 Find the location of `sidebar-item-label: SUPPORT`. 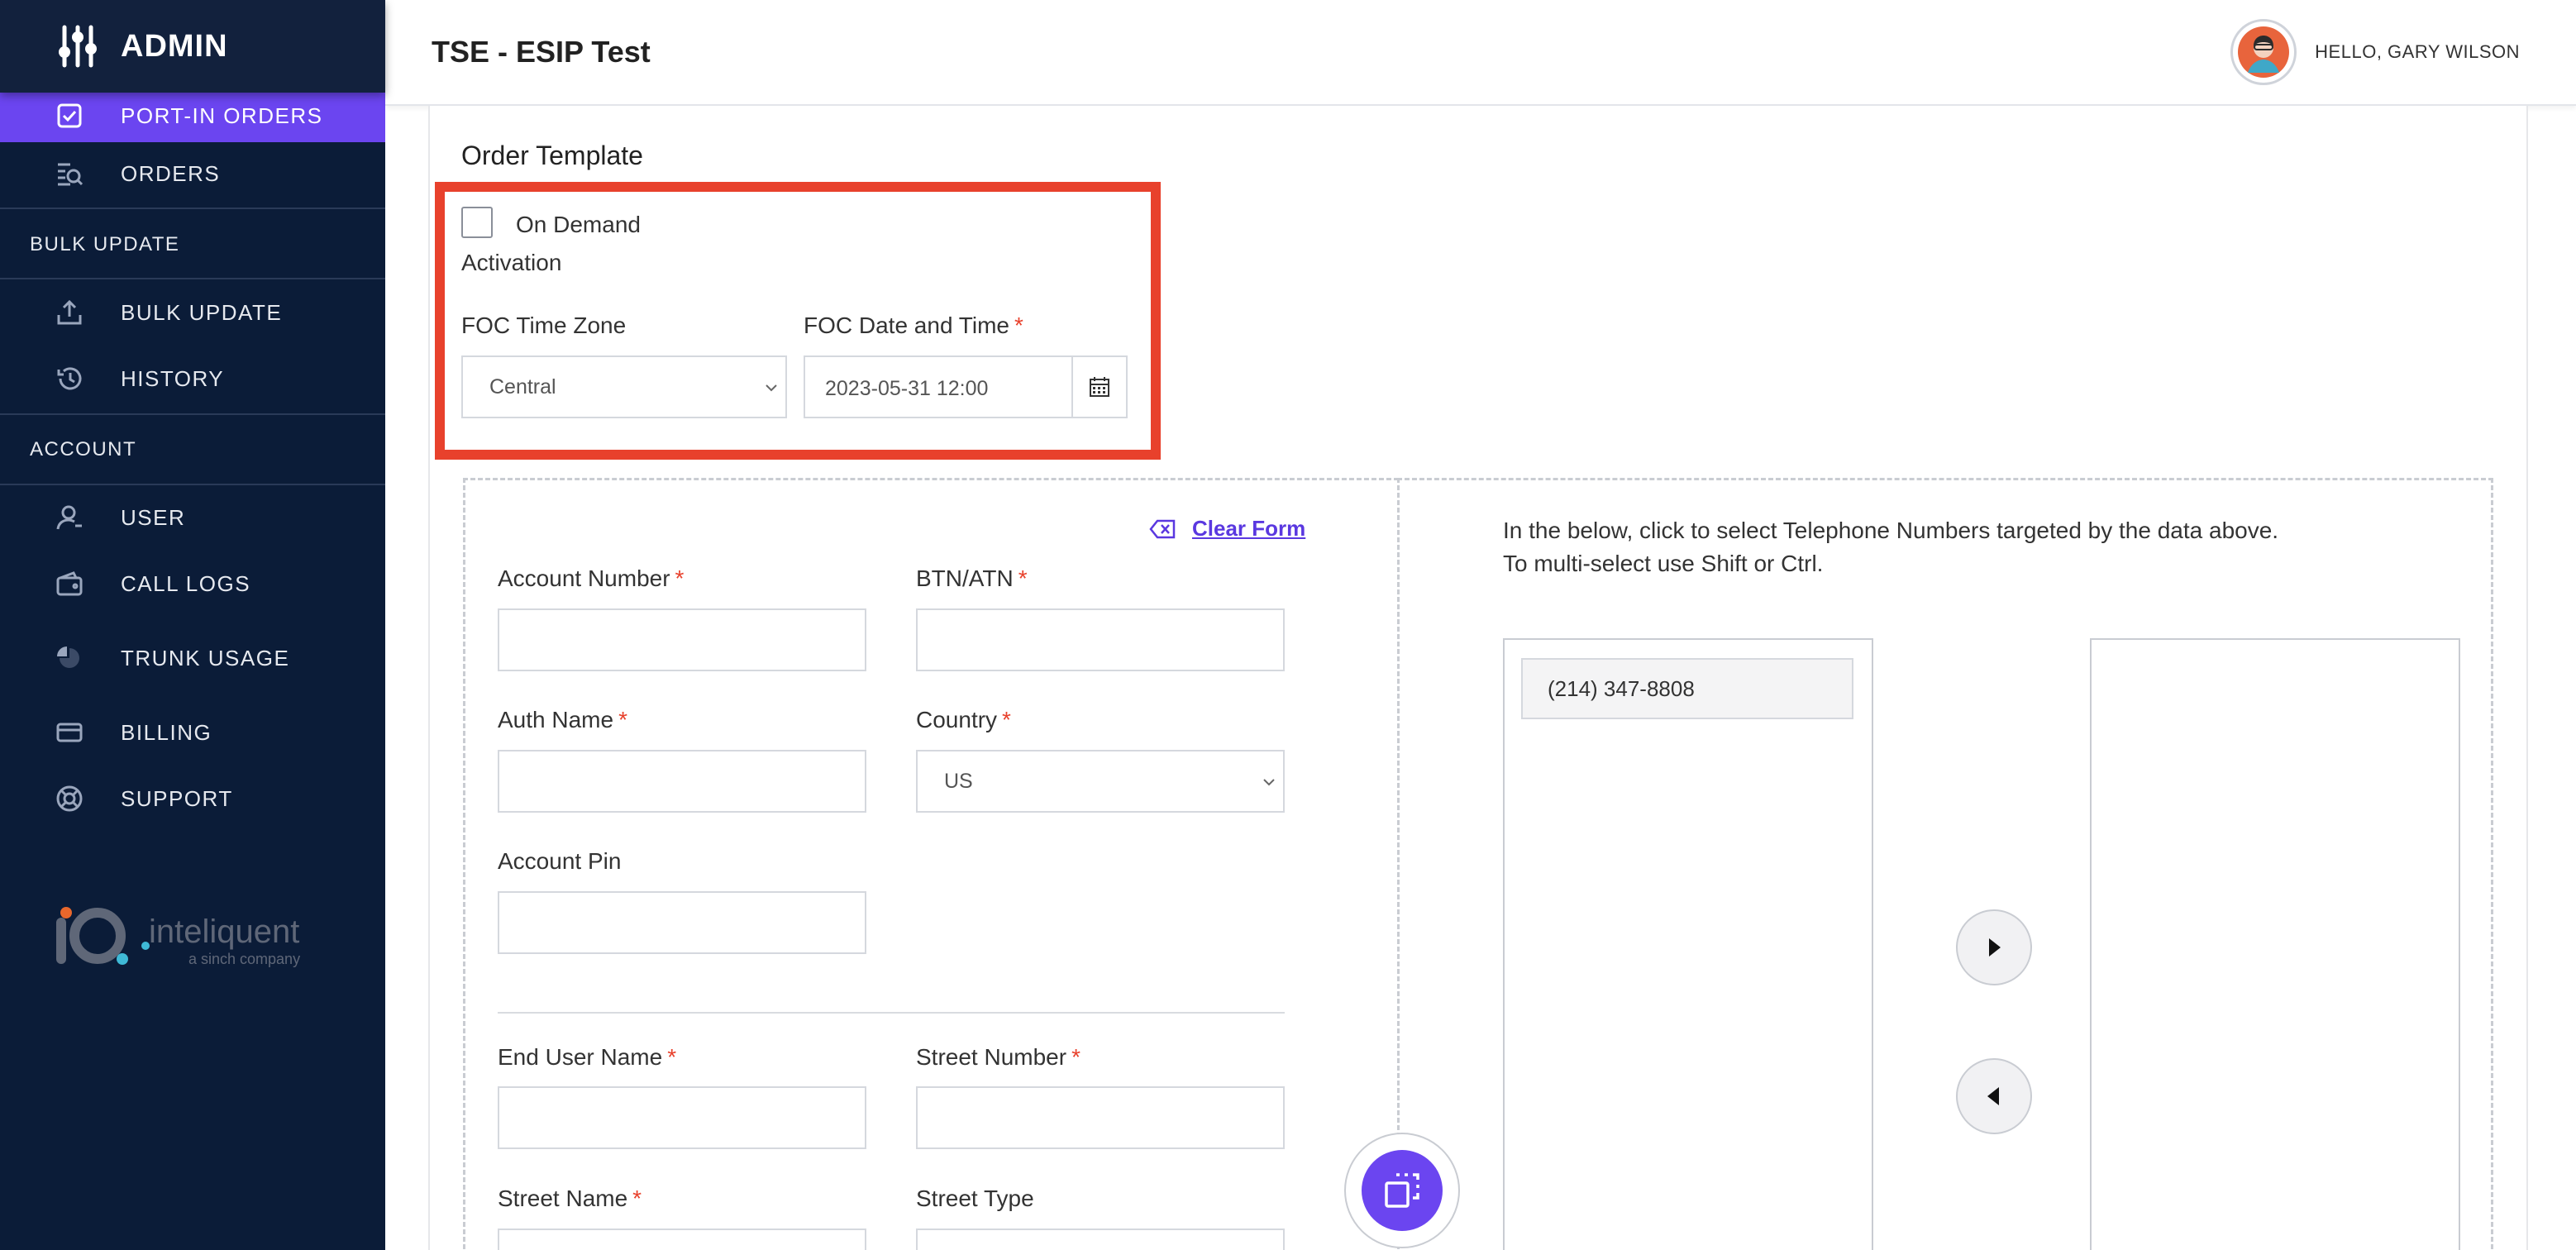

sidebar-item-label: SUPPORT is located at coordinates (177, 798).